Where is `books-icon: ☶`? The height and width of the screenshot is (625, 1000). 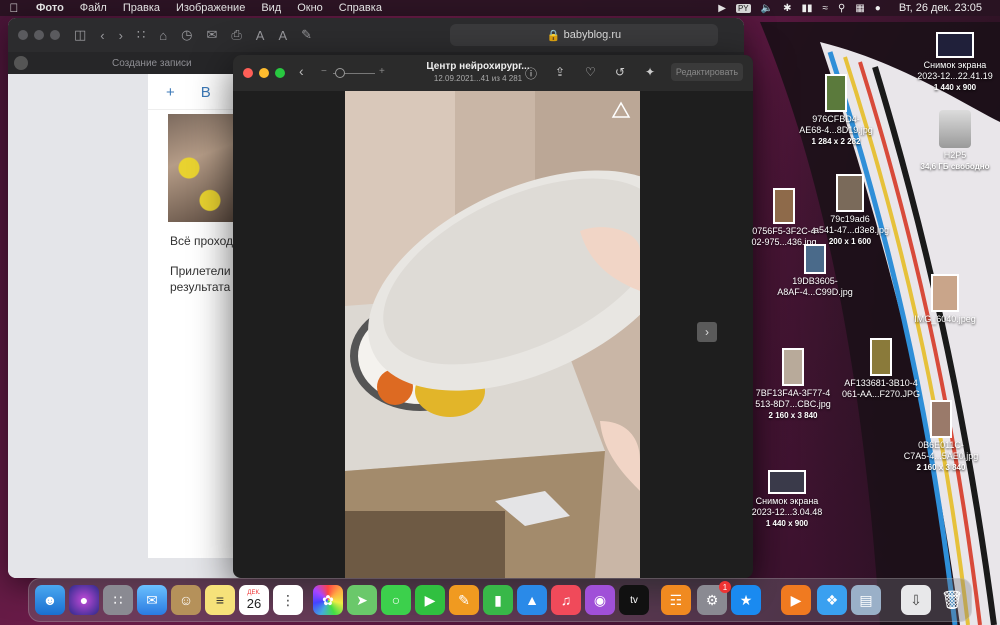 books-icon: ☶ is located at coordinates (676, 600).